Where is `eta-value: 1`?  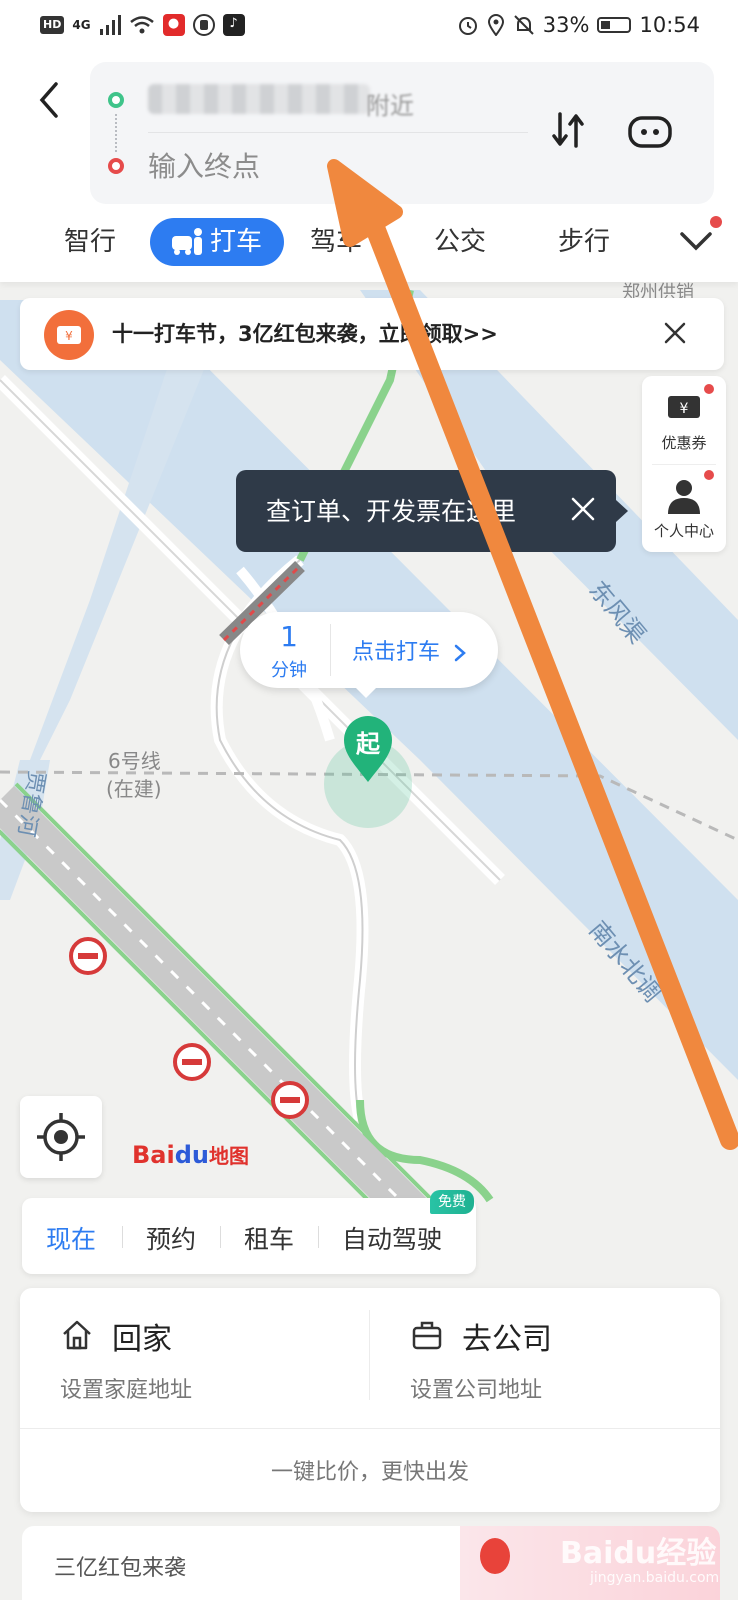 eta-value: 1 is located at coordinates (289, 636).